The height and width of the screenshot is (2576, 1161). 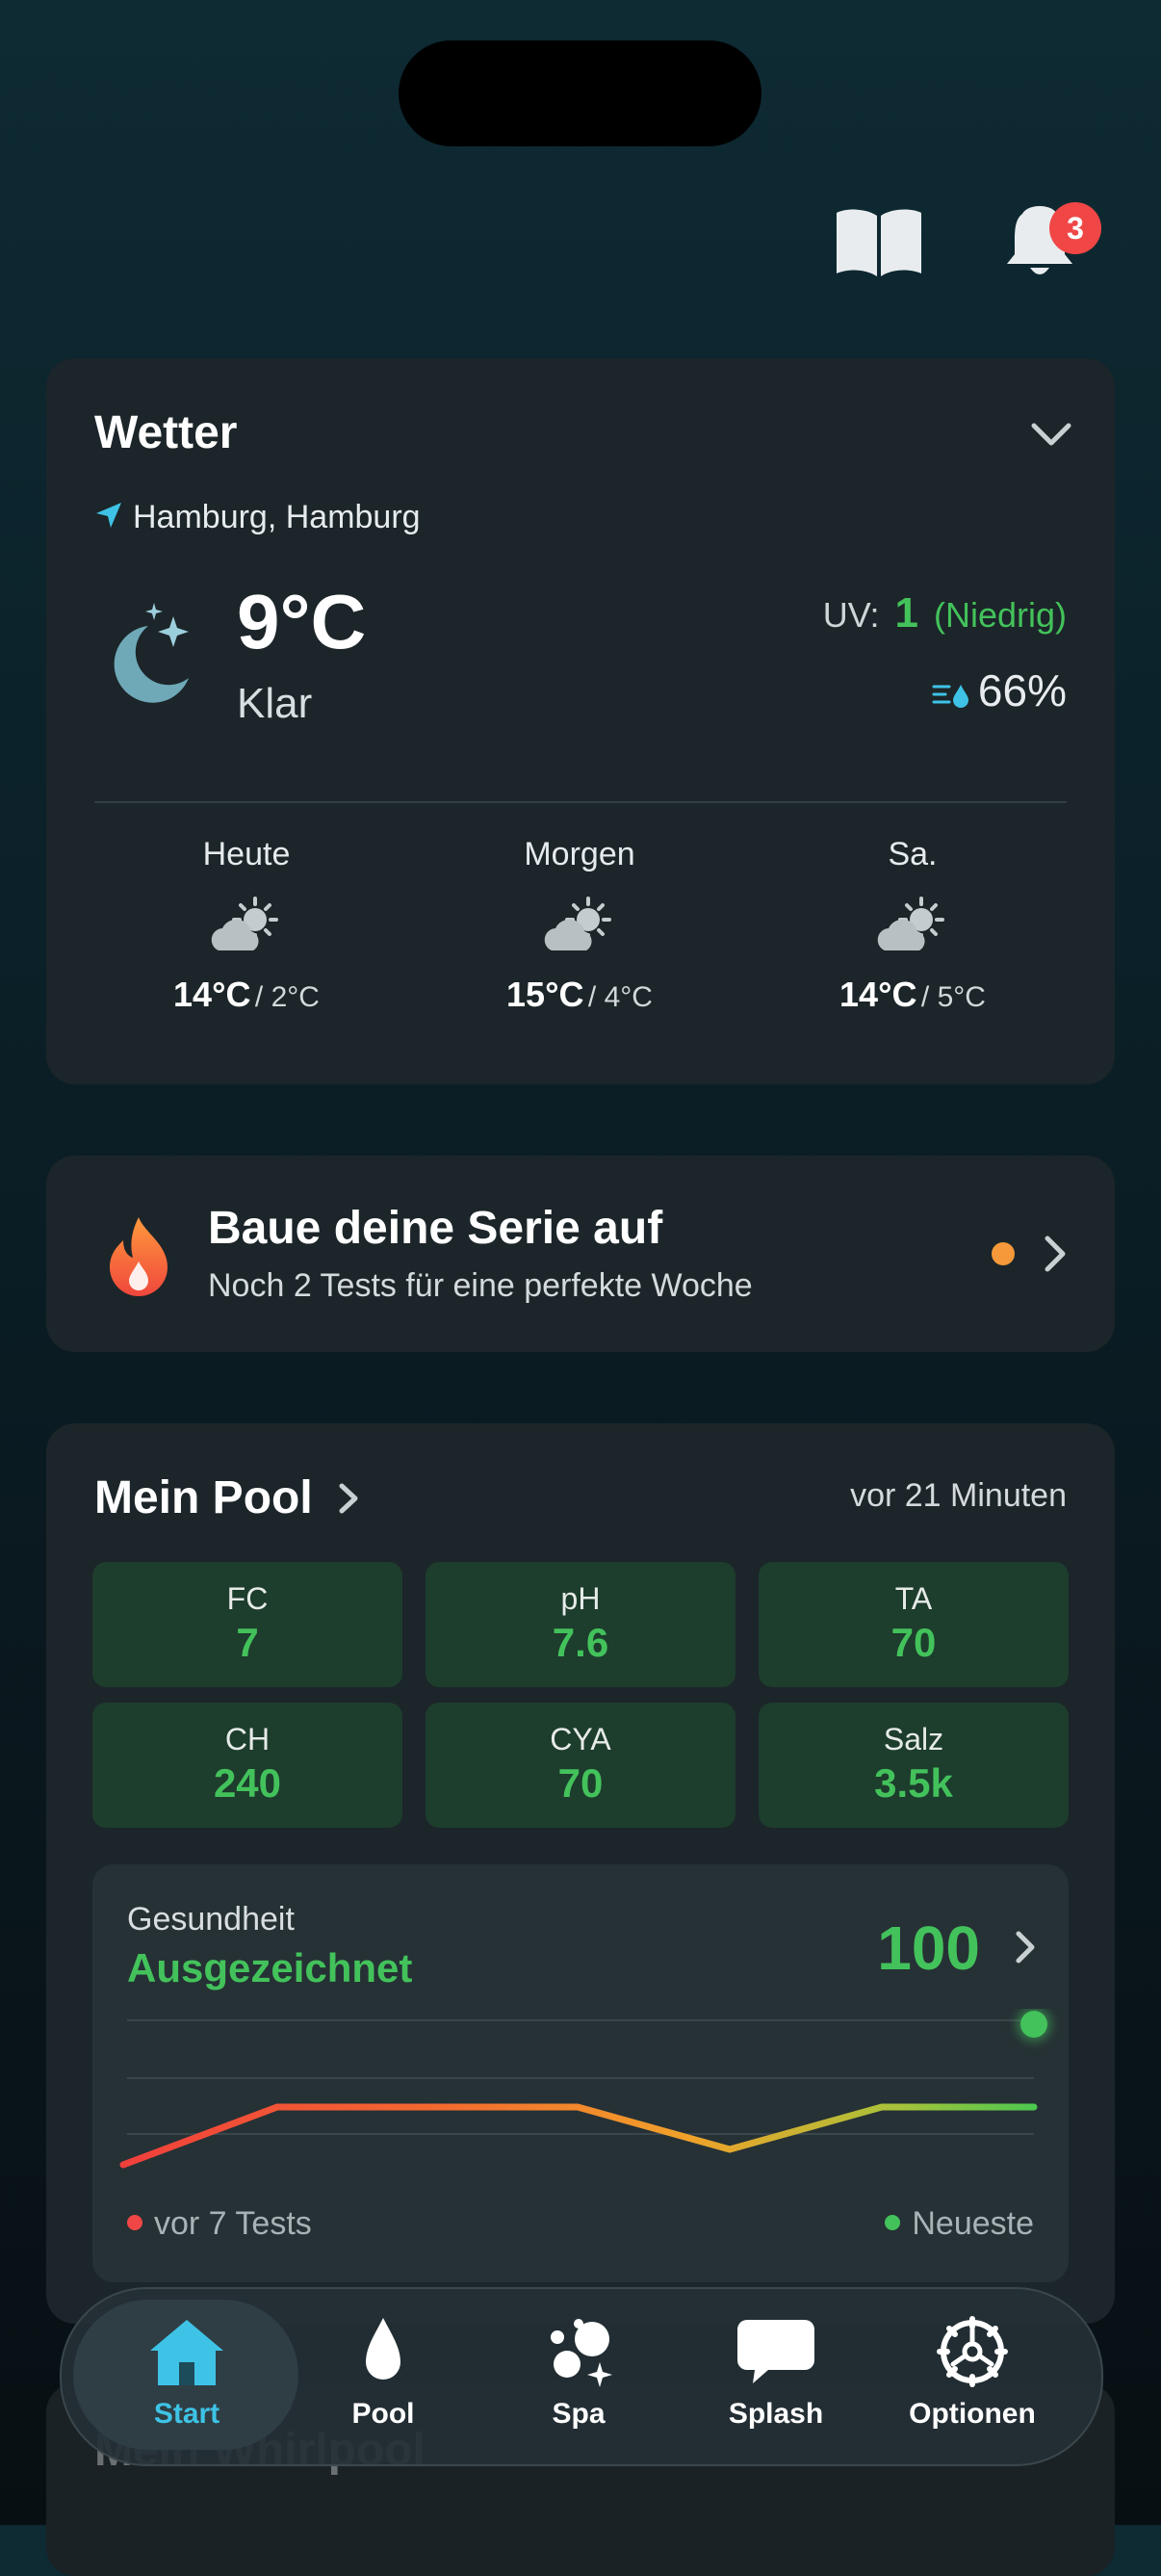 I want to click on metric-ta: TA 70, so click(x=914, y=1624).